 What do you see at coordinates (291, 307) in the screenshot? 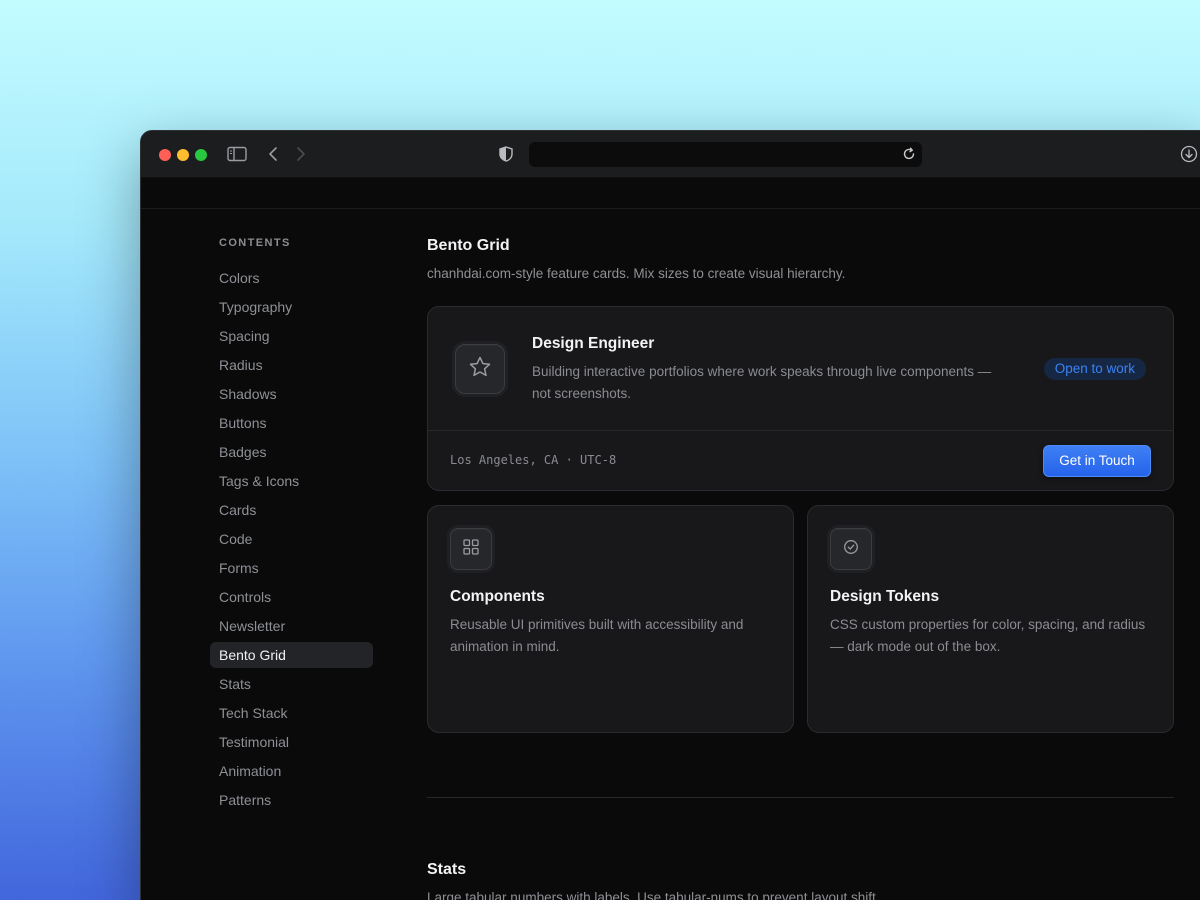
I see `sidebar-item-typography: Typography` at bounding box center [291, 307].